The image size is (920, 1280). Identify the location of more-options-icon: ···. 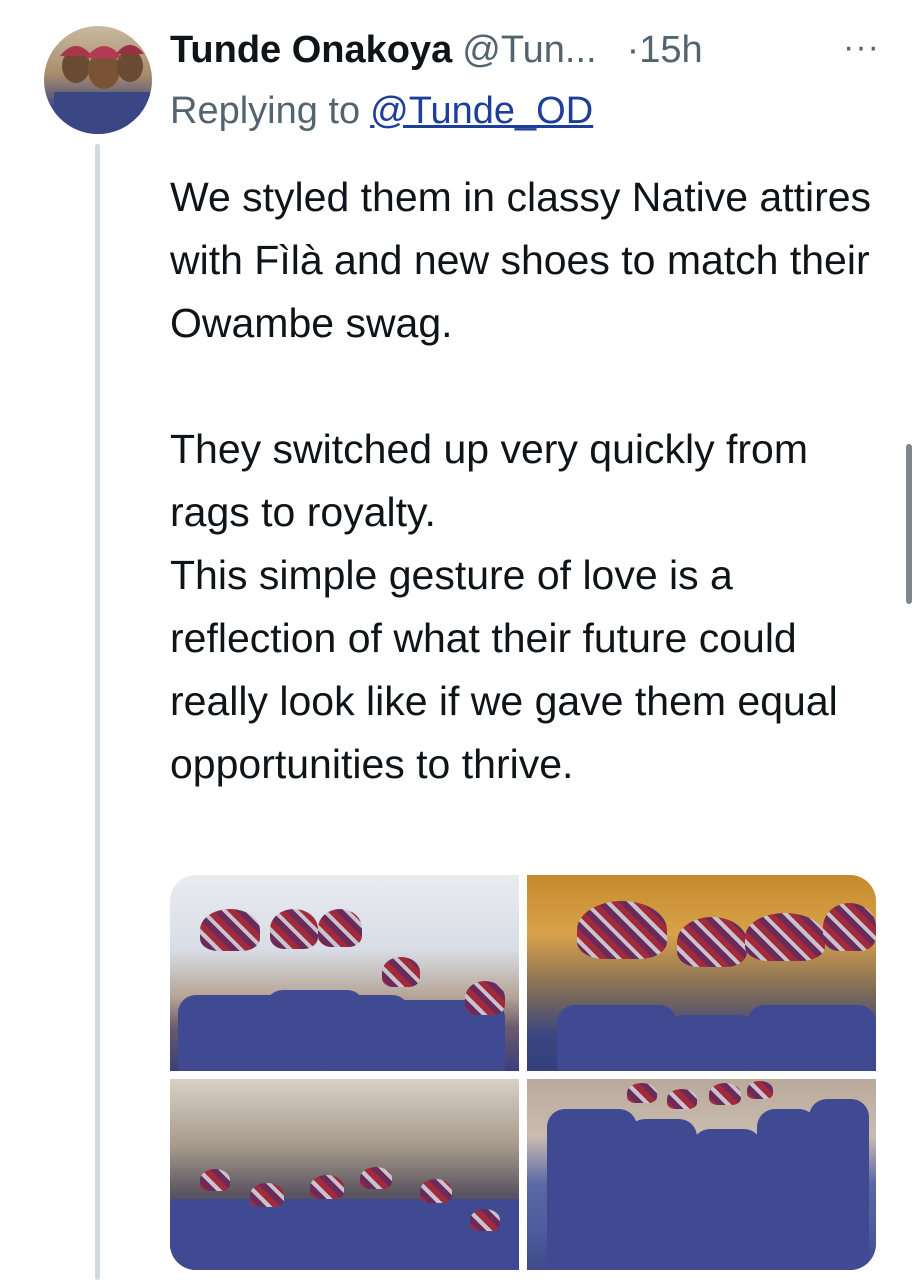
(861, 47).